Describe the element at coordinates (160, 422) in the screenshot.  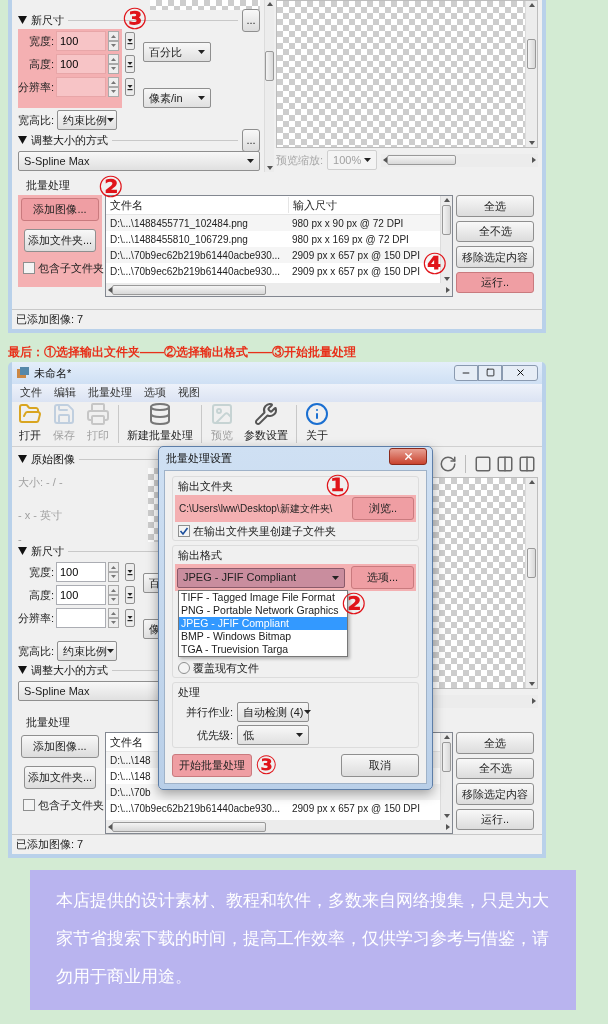
I see `toolbar-button: 新建批量处理` at that location.